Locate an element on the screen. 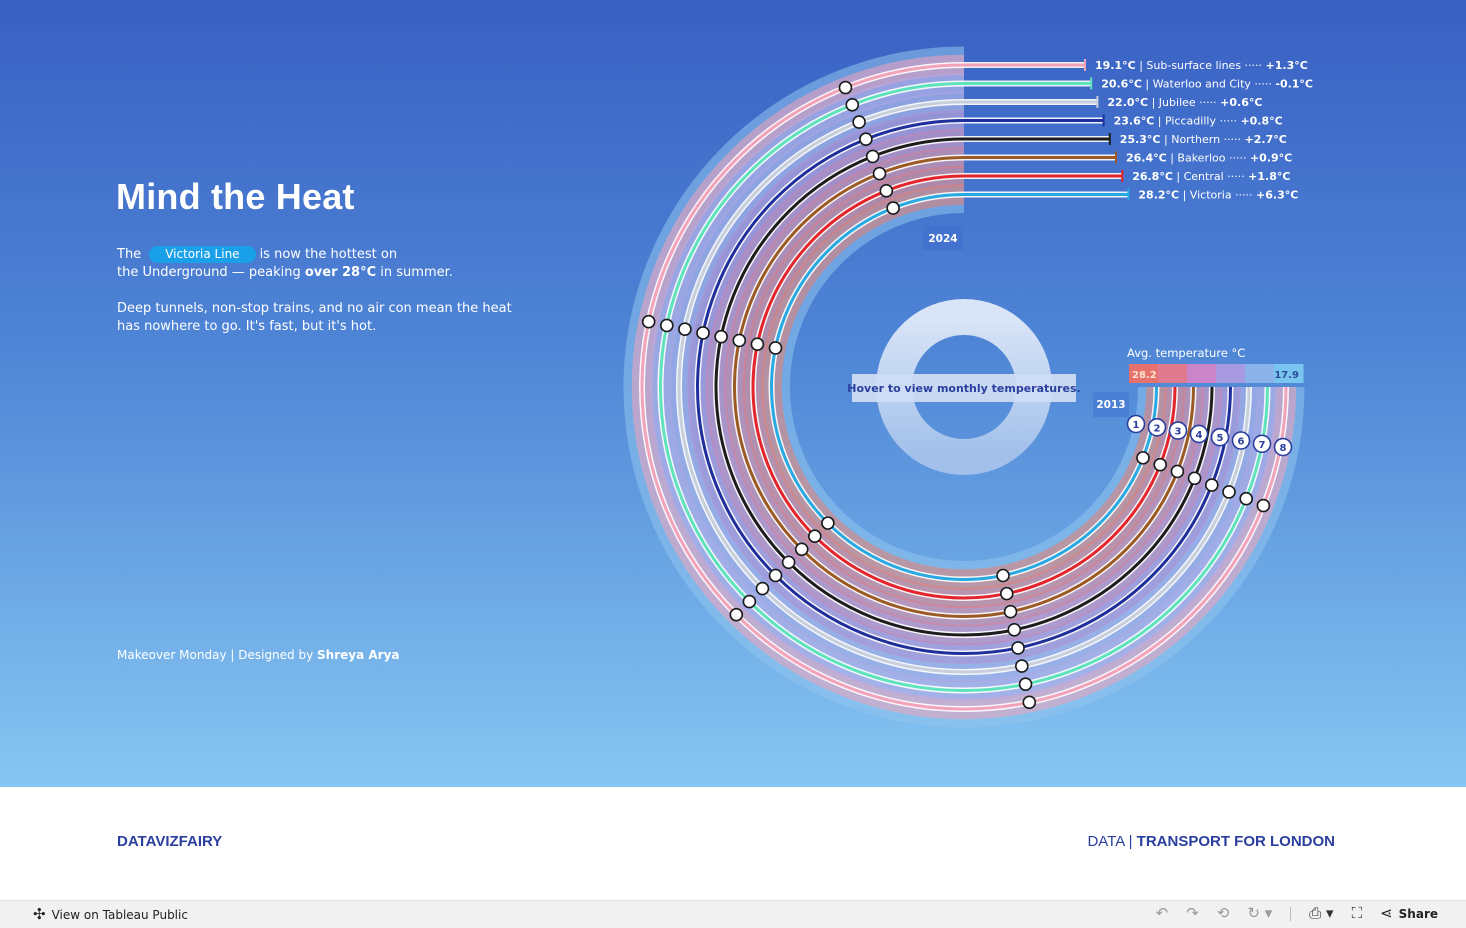 The width and height of the screenshot is (1466, 928). source-name: TRANSPORT FOR LONDON is located at coordinates (1235, 841).